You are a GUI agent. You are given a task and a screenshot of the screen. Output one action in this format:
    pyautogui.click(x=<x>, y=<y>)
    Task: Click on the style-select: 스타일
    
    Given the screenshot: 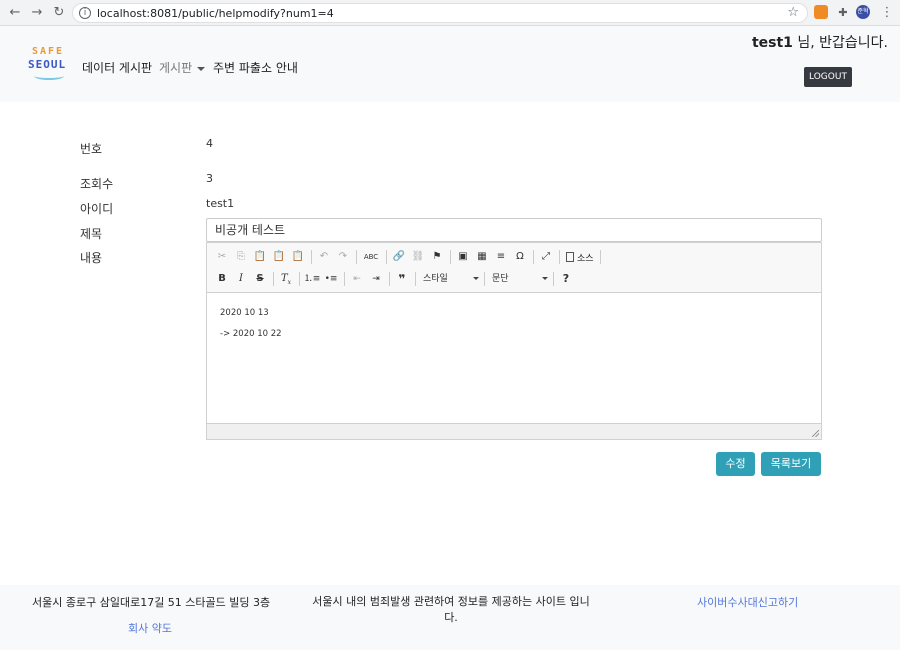 What is the action you would take?
    pyautogui.click(x=450, y=279)
    